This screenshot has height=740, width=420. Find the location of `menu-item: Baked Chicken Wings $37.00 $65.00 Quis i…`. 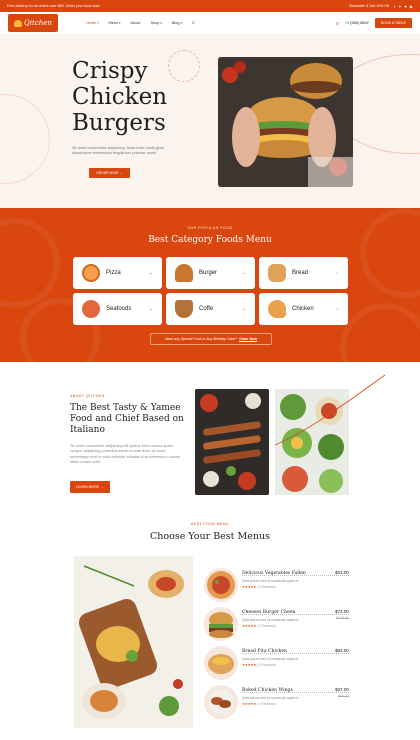

menu-item: Baked Chicken Wings $37.00 $65.00 Quis i… is located at coordinates (276, 703).